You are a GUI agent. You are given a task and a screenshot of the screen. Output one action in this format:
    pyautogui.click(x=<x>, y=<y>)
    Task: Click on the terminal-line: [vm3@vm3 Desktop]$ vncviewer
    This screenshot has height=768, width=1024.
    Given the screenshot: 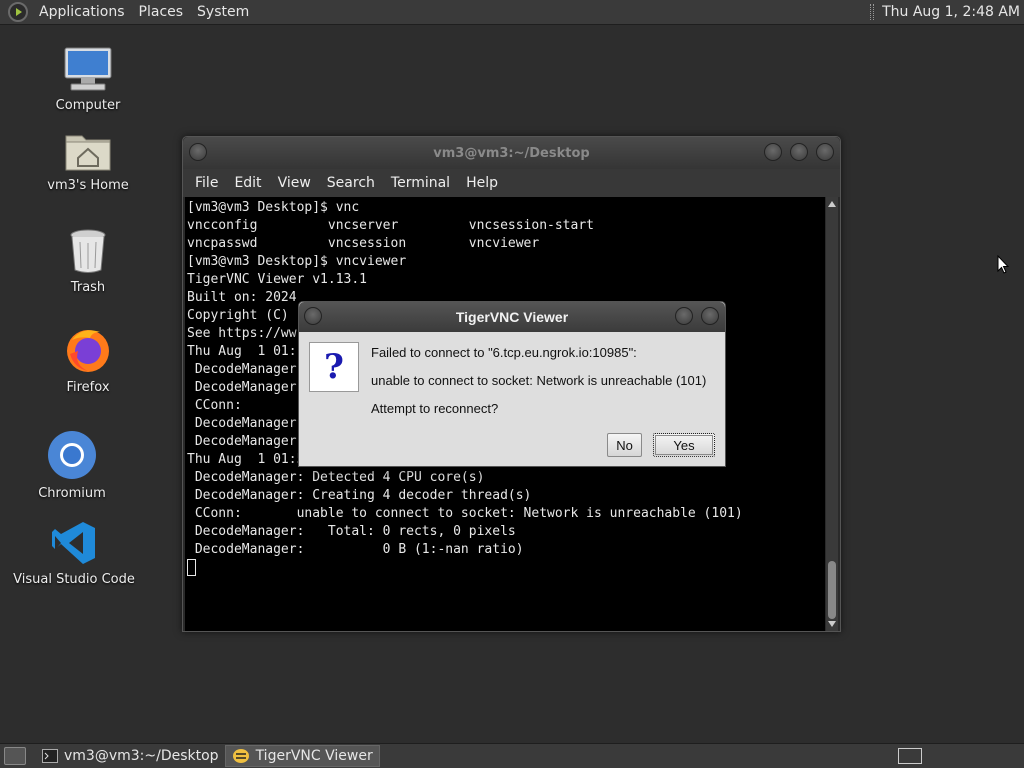 What is the action you would take?
    pyautogui.click(x=297, y=261)
    